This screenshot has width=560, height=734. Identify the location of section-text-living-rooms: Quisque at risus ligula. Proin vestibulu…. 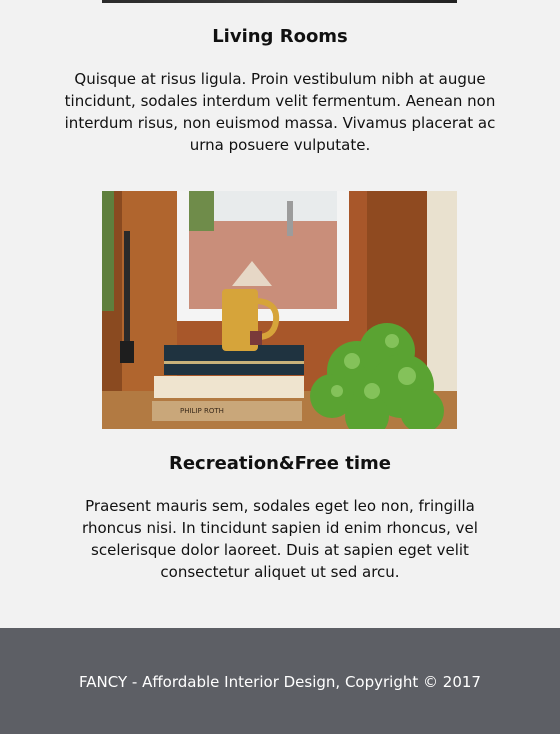
(280, 112).